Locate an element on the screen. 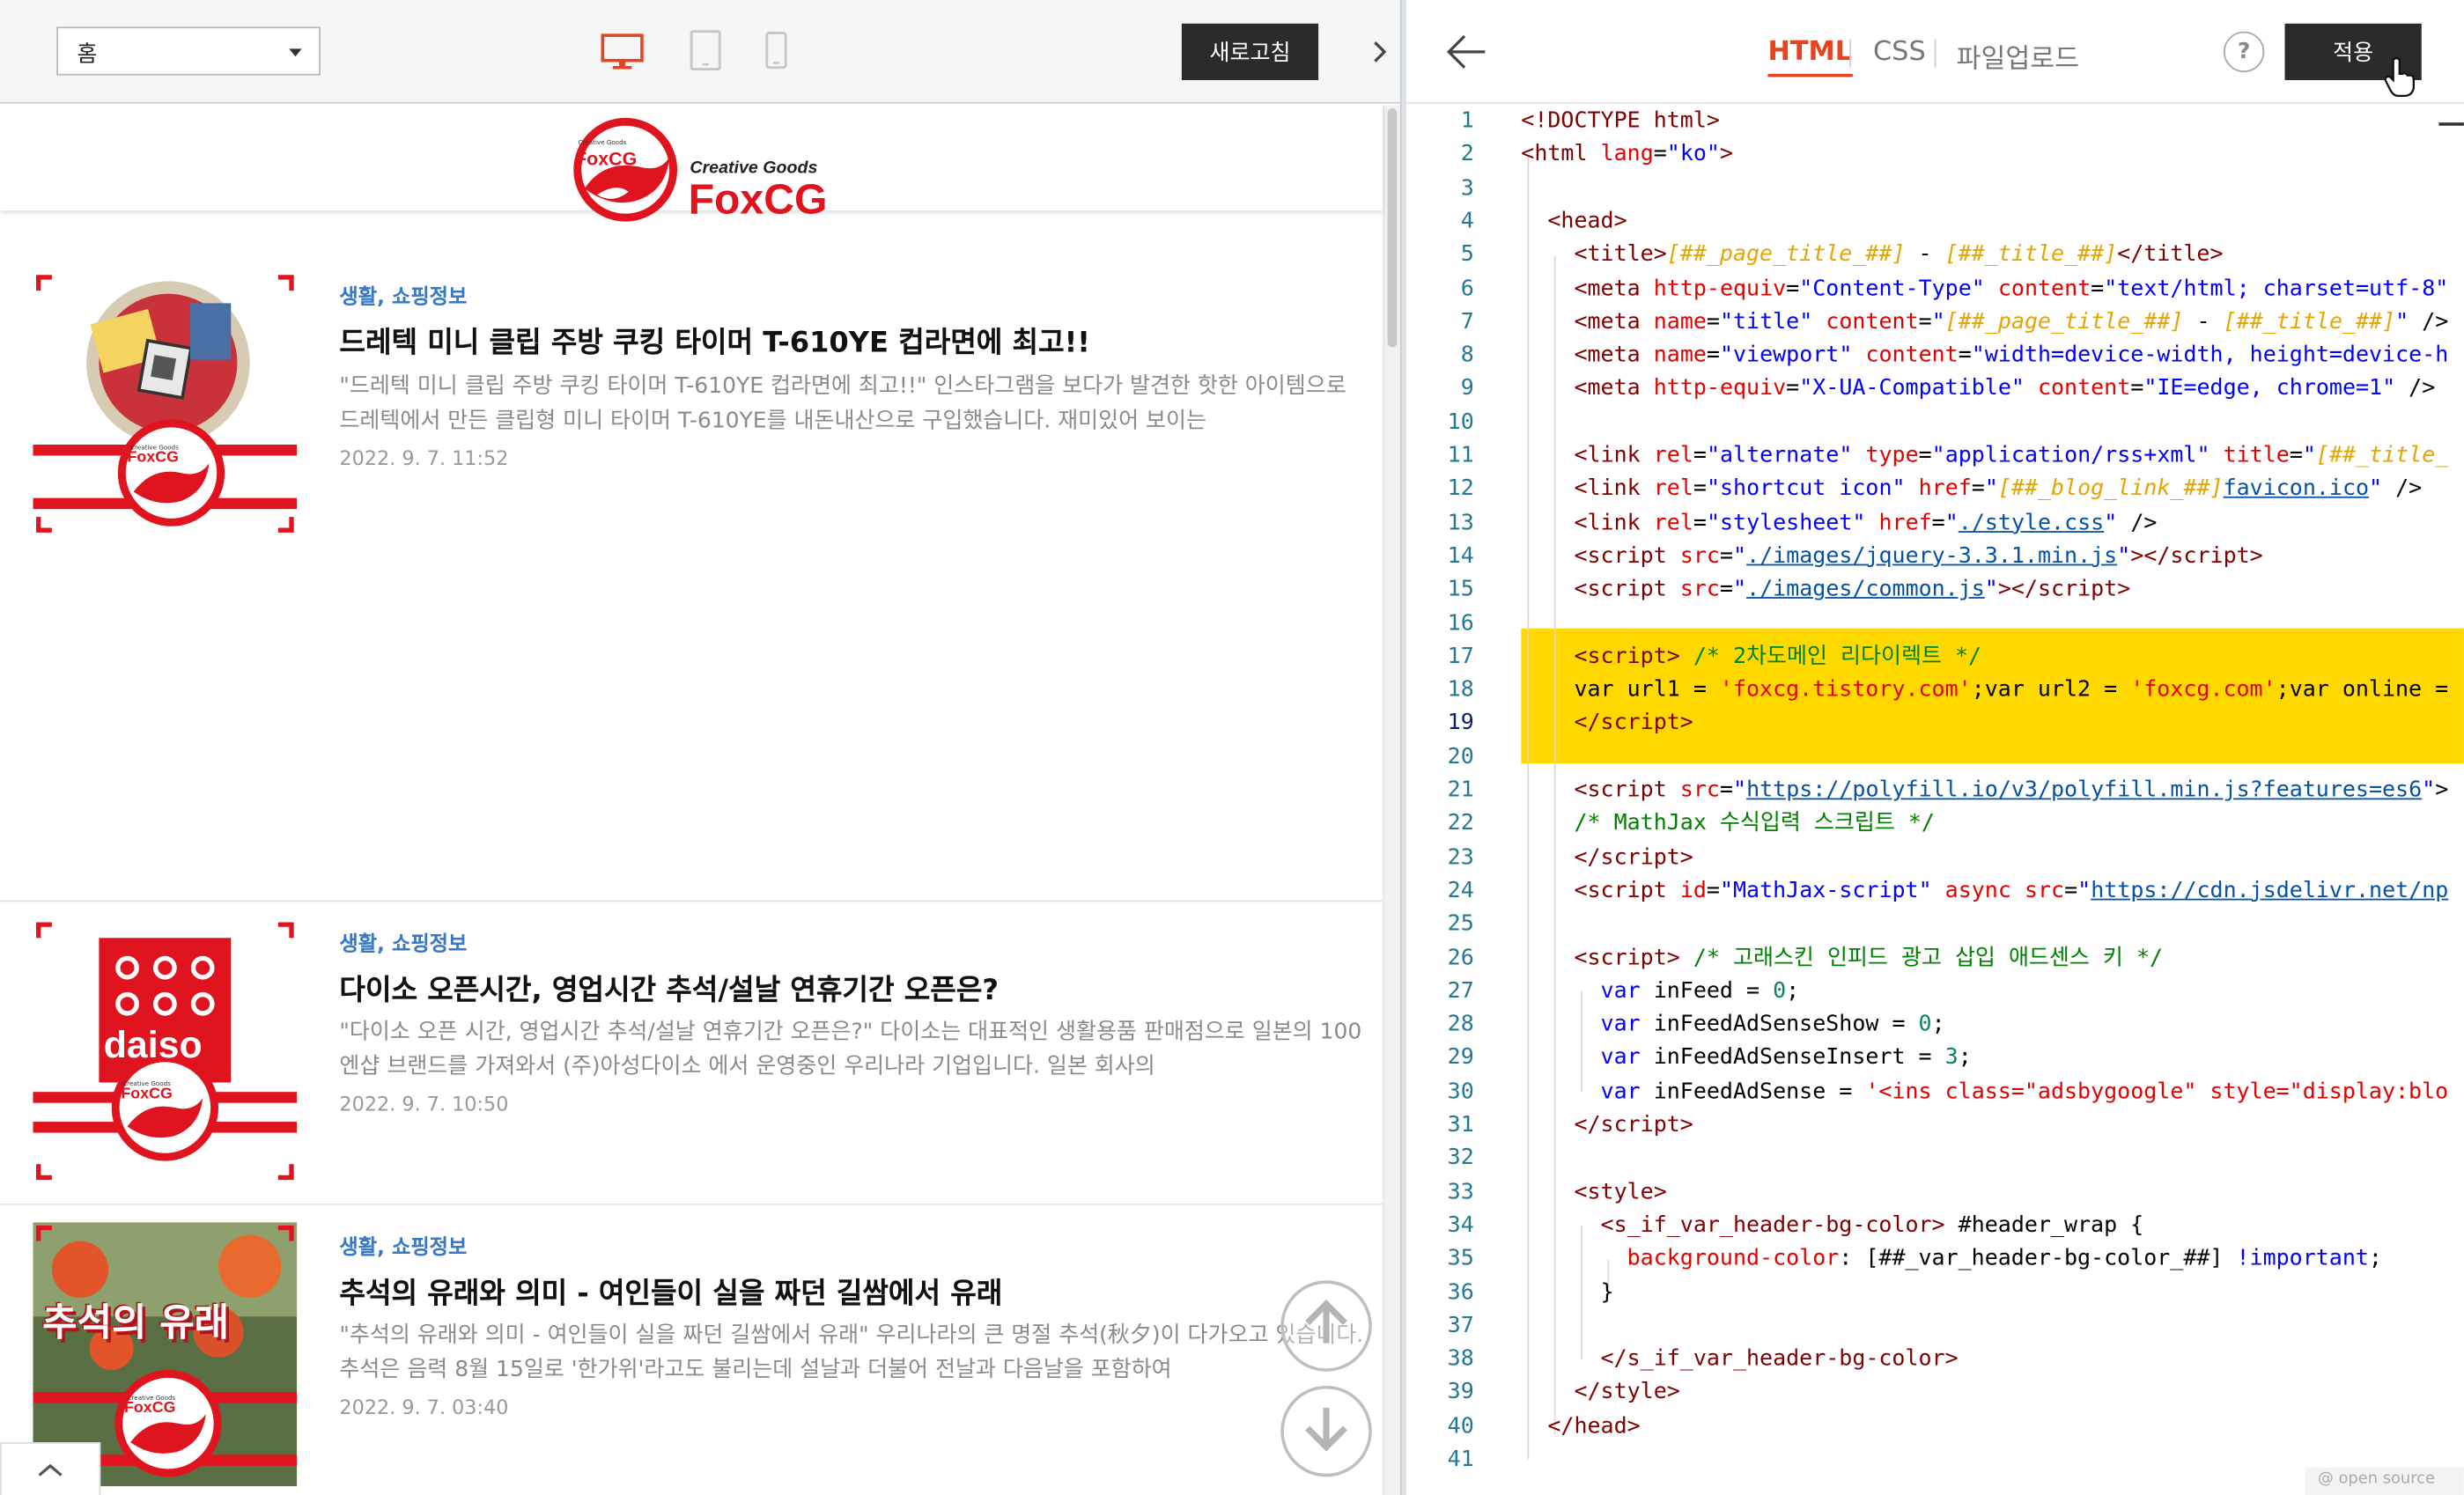 Image resolution: width=2464 pixels, height=1495 pixels. line-number: 11 is located at coordinates (1460, 456).